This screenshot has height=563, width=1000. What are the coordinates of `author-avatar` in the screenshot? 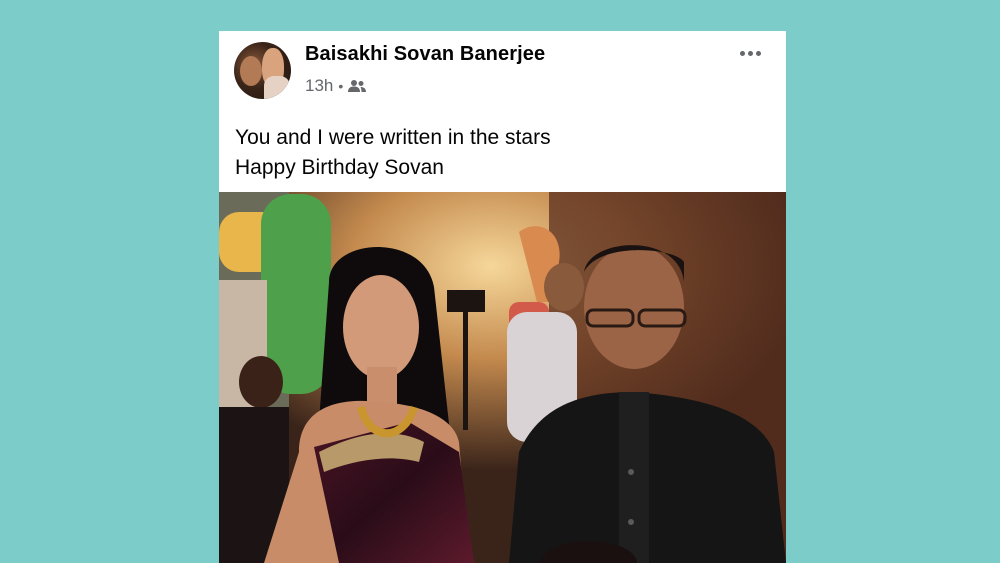 It's located at (262, 70).